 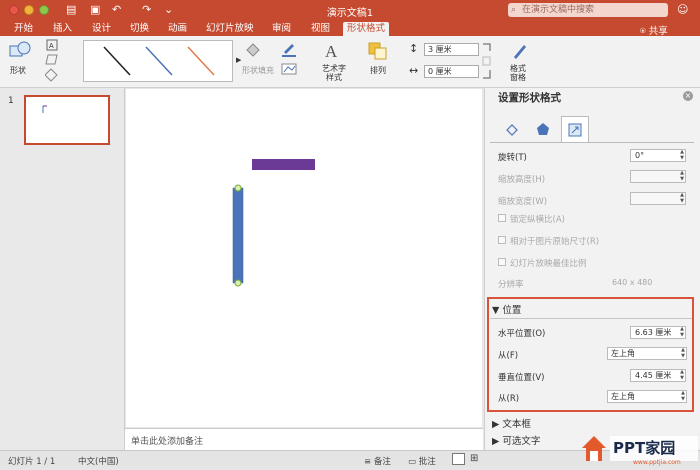 I want to click on sorter-view-icon: ⊞, so click(x=474, y=458).